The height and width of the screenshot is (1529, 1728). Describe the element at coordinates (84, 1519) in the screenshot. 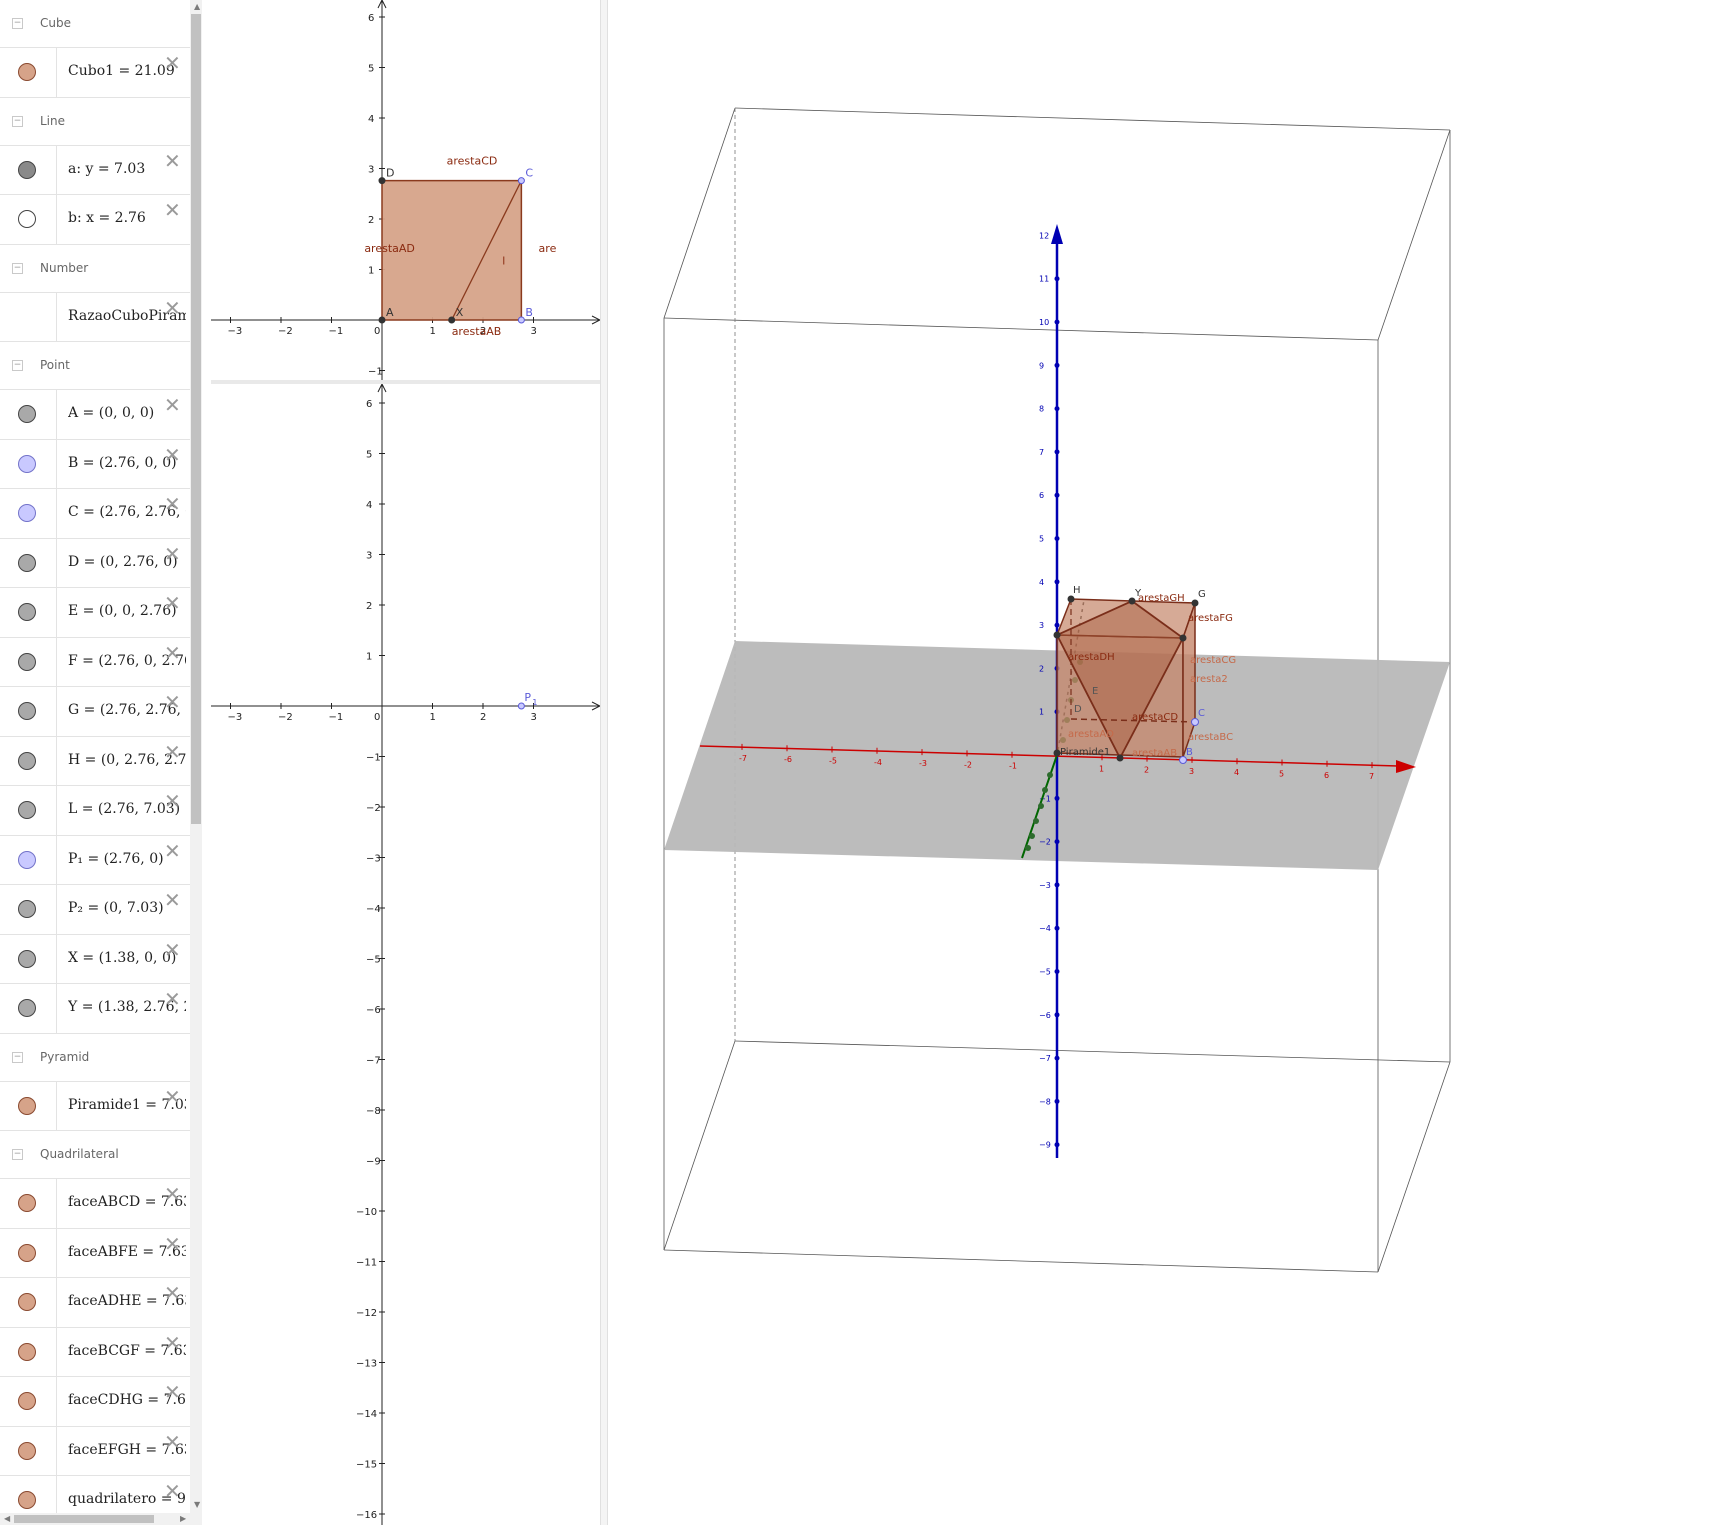

I see `algebra-horizontal-scrollbar-thumb` at that location.